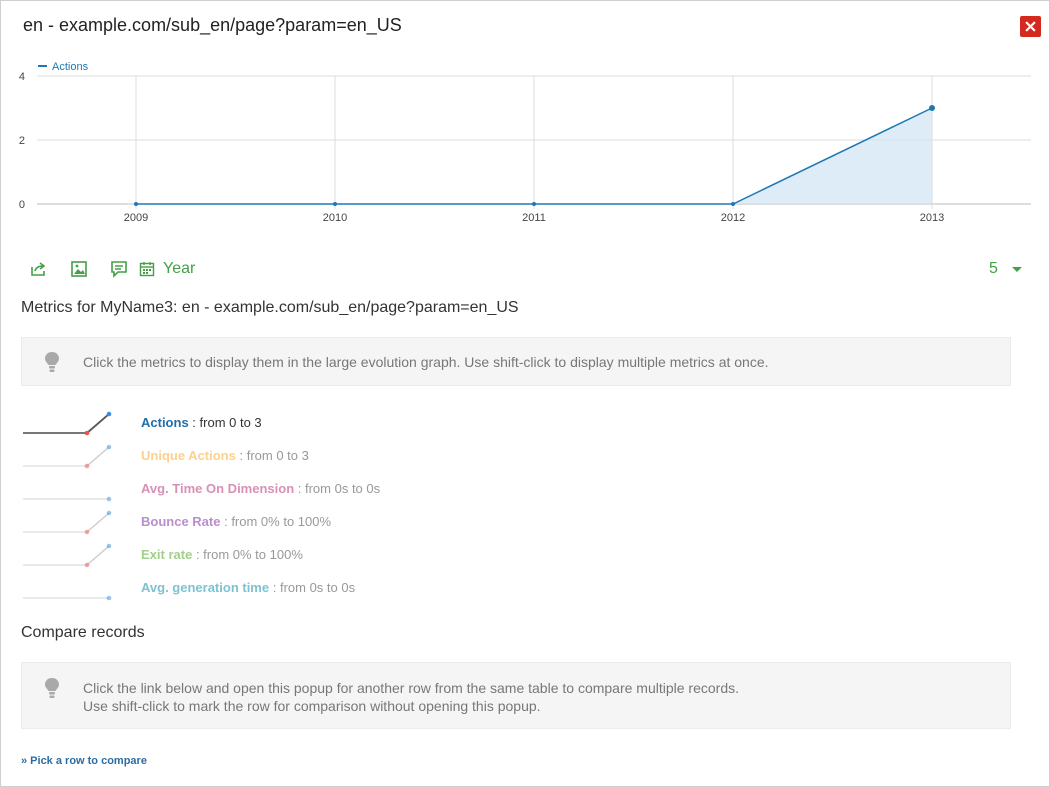  I want to click on metric-label: Bounce Rate : from 0% to 100%, so click(236, 521).